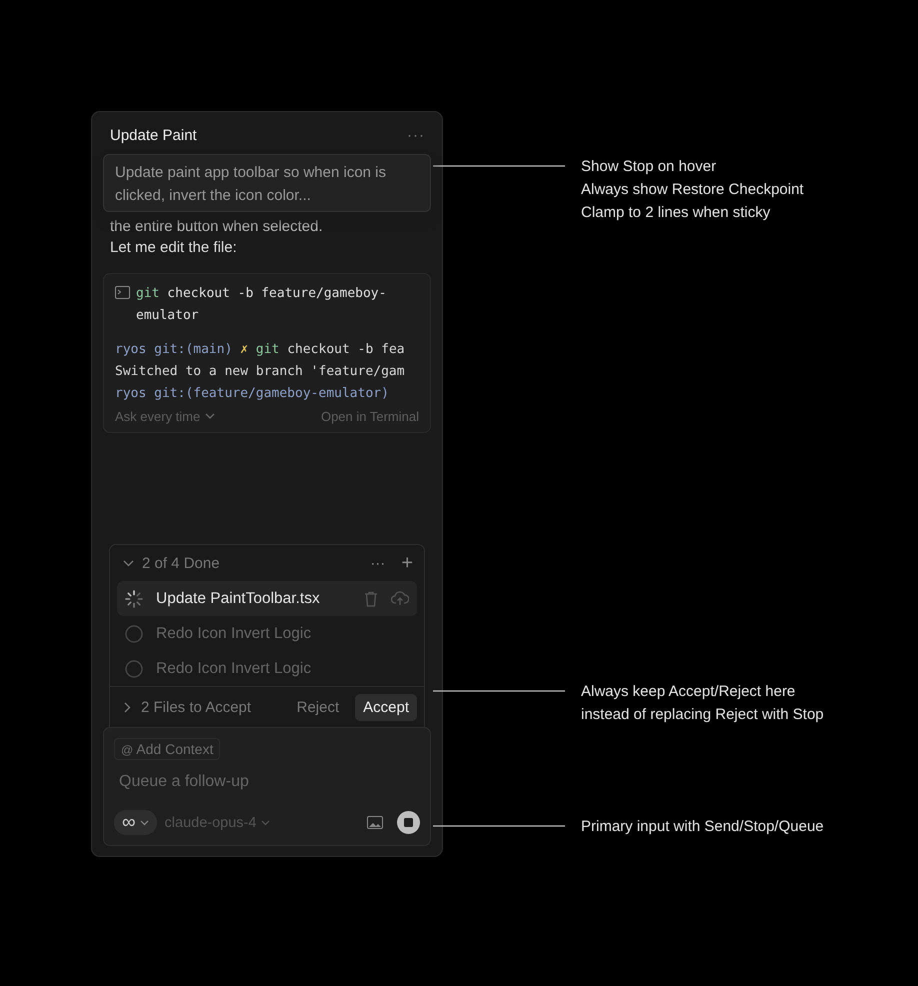 This screenshot has width=918, height=986. What do you see at coordinates (688, 692) in the screenshot?
I see `annotation-text: Always keep Accept/Reject here` at bounding box center [688, 692].